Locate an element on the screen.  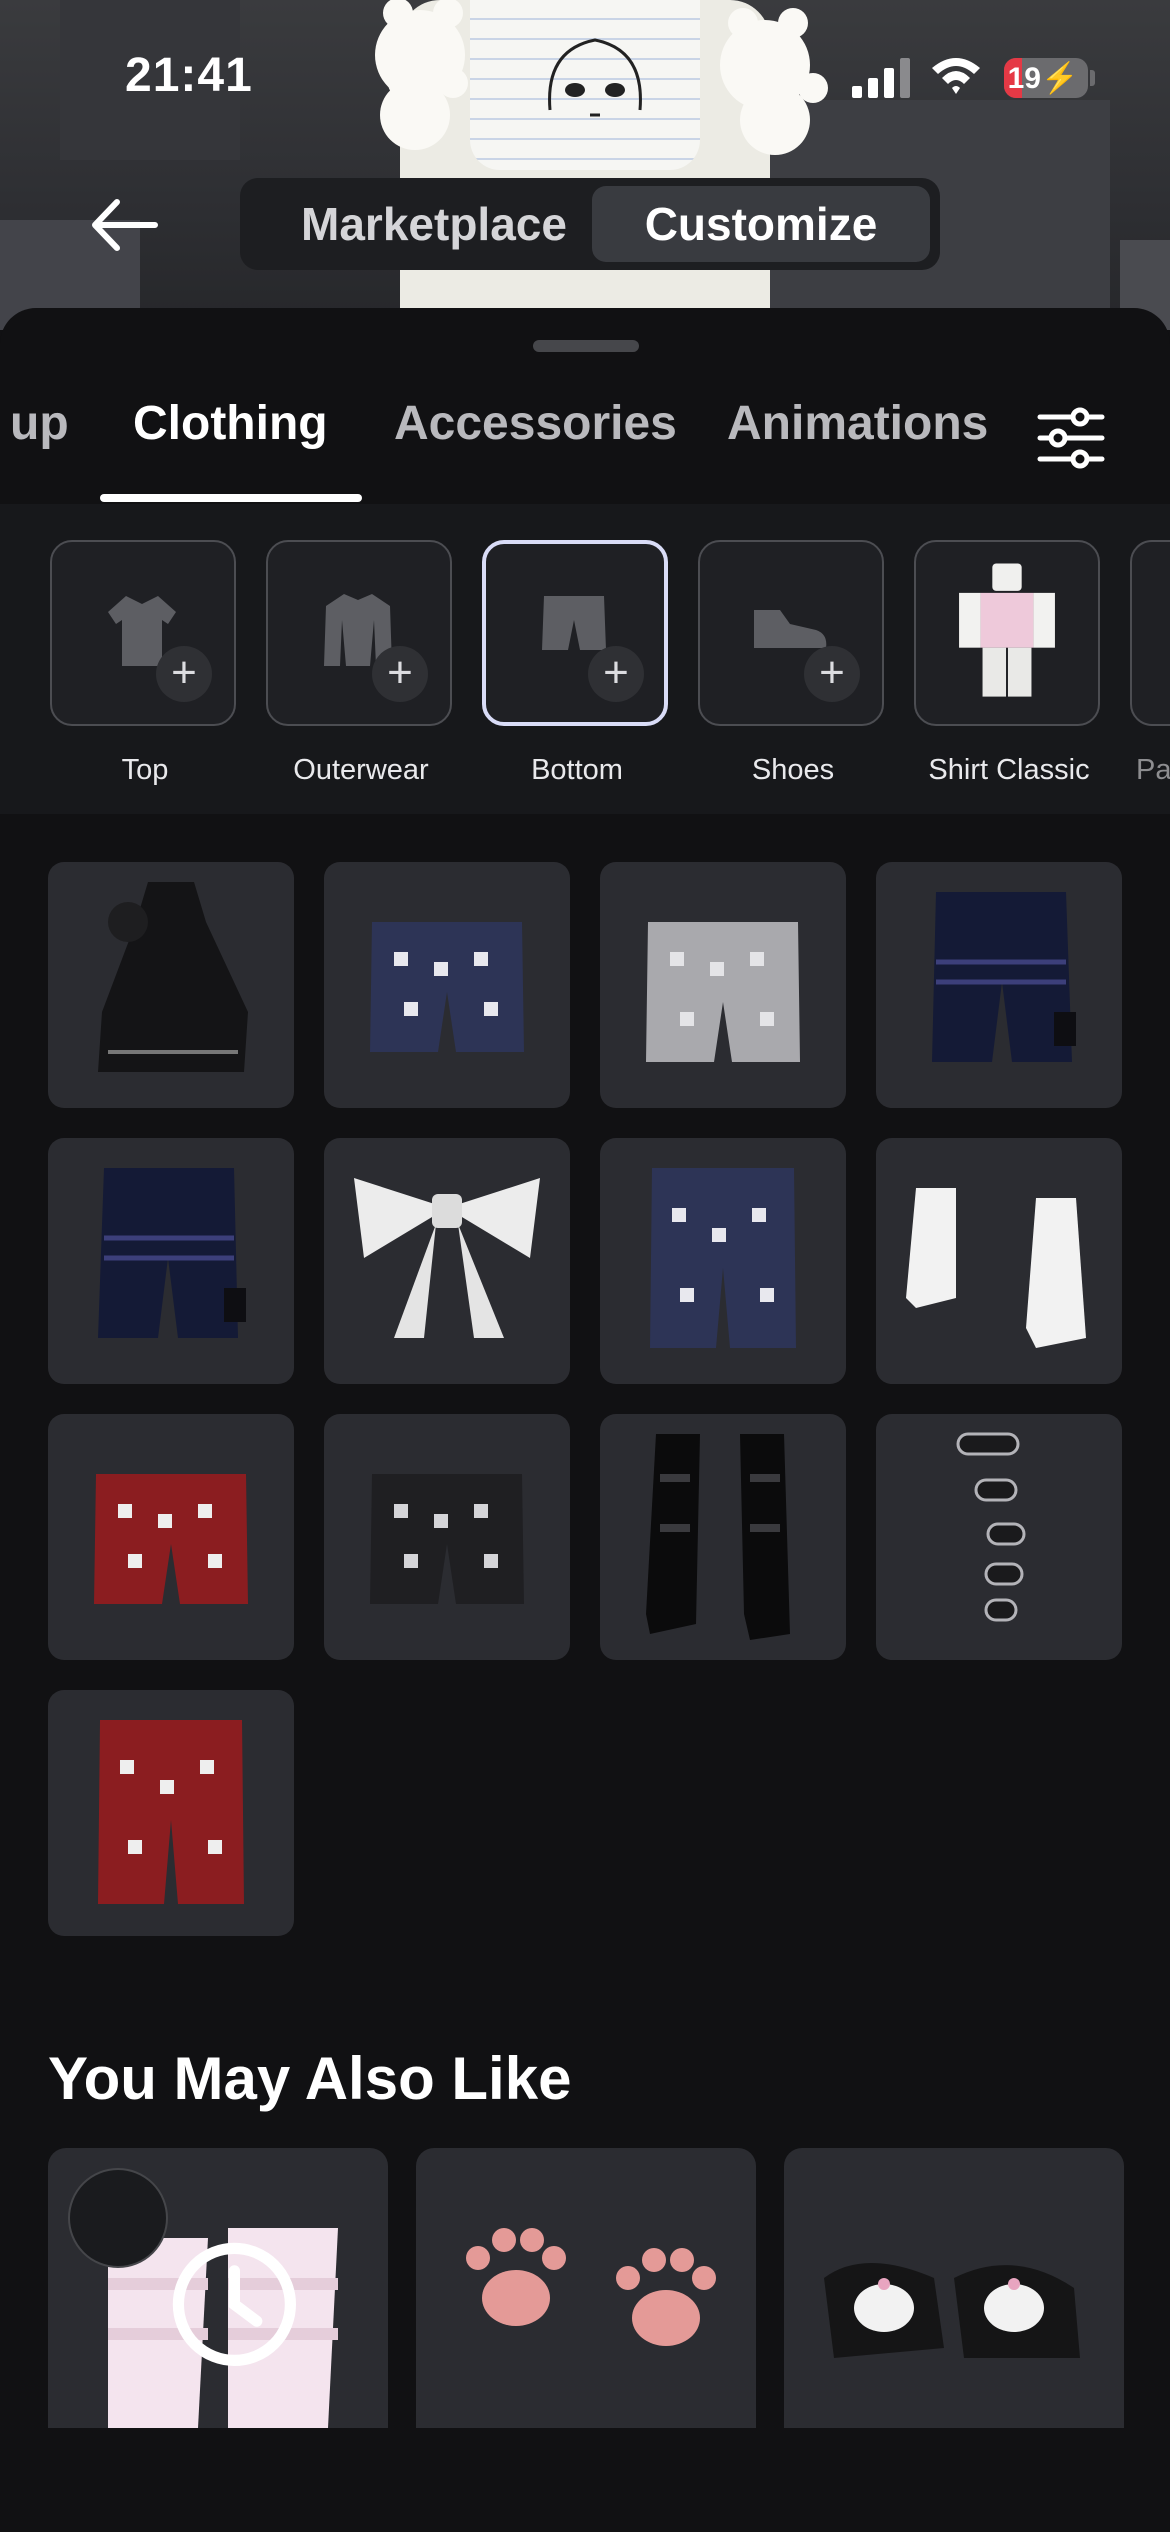
subcategory-label: Top is located at coordinates (145, 770).